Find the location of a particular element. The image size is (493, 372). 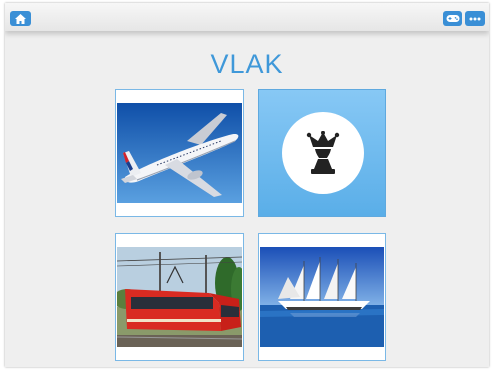

placeholder-circle is located at coordinates (323, 153).